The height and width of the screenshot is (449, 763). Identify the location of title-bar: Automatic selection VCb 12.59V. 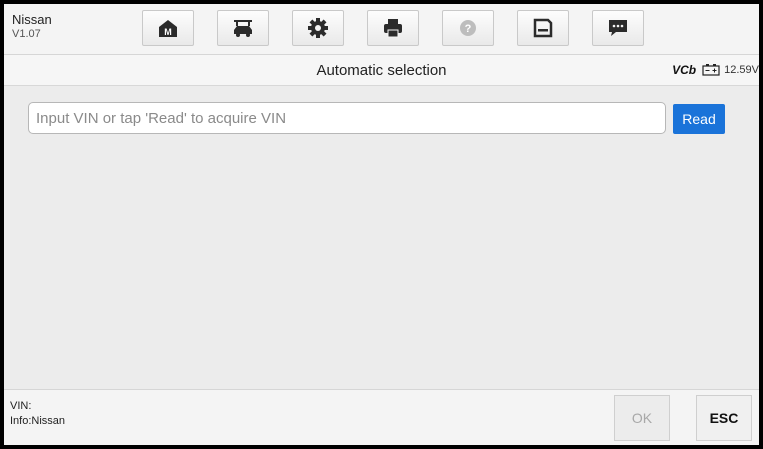
(381, 70).